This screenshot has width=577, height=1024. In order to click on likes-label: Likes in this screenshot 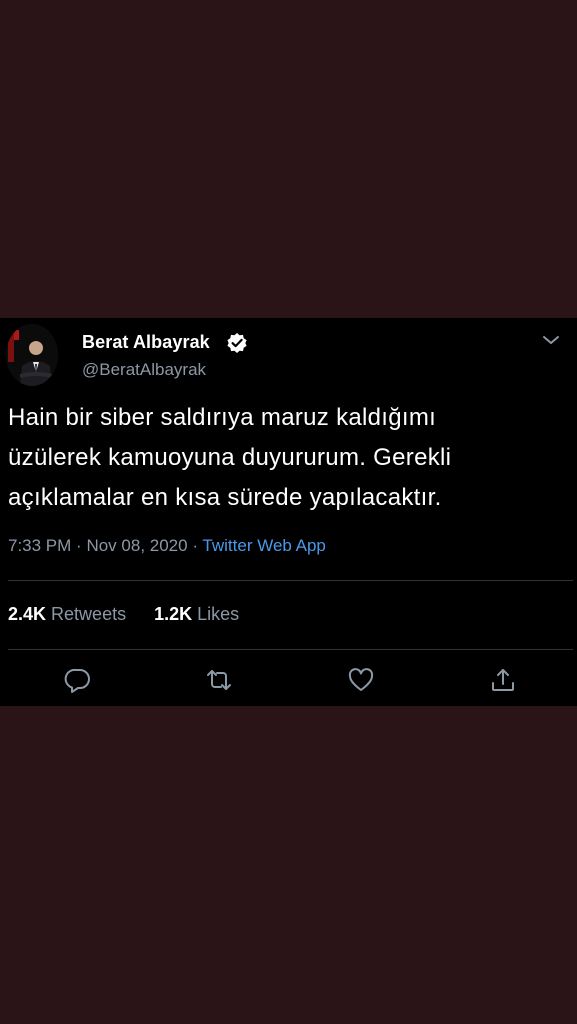, I will do `click(218, 614)`.